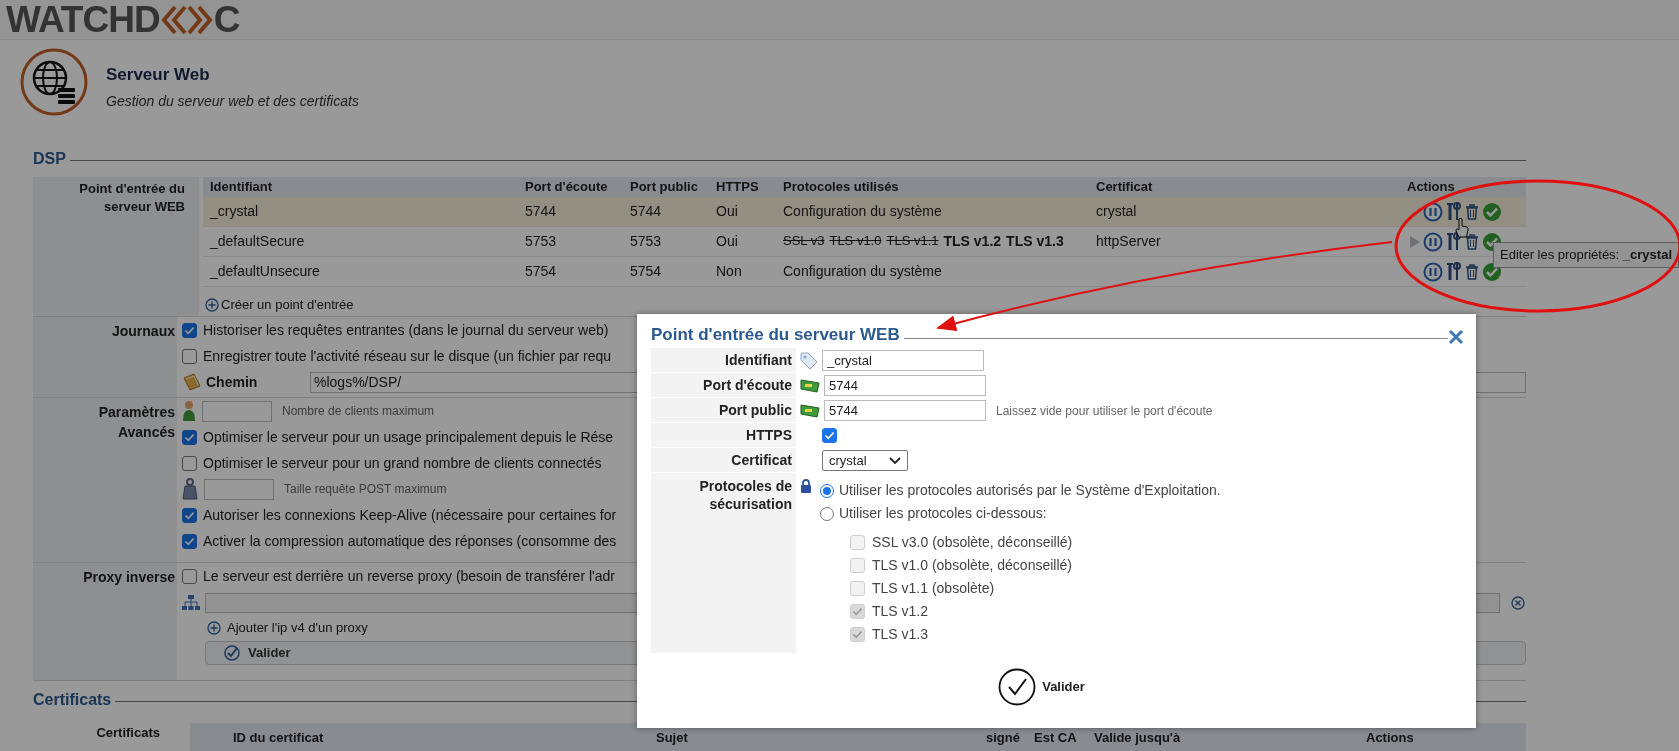 The image size is (1679, 751). What do you see at coordinates (158, 75) in the screenshot?
I see `page-title: Serveur Web` at bounding box center [158, 75].